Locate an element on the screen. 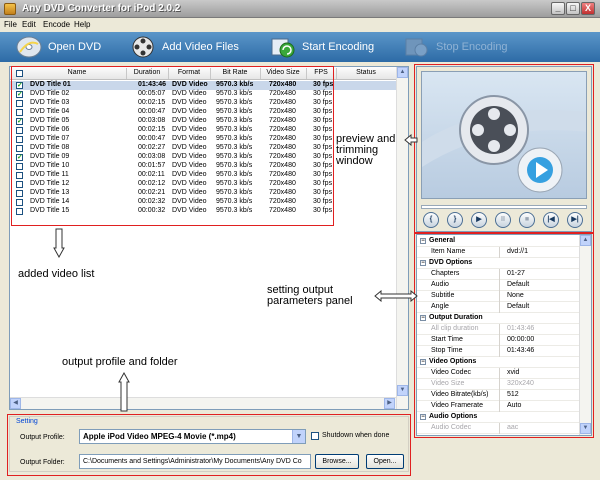  stop-encoding-icon is located at coordinates (416, 47).